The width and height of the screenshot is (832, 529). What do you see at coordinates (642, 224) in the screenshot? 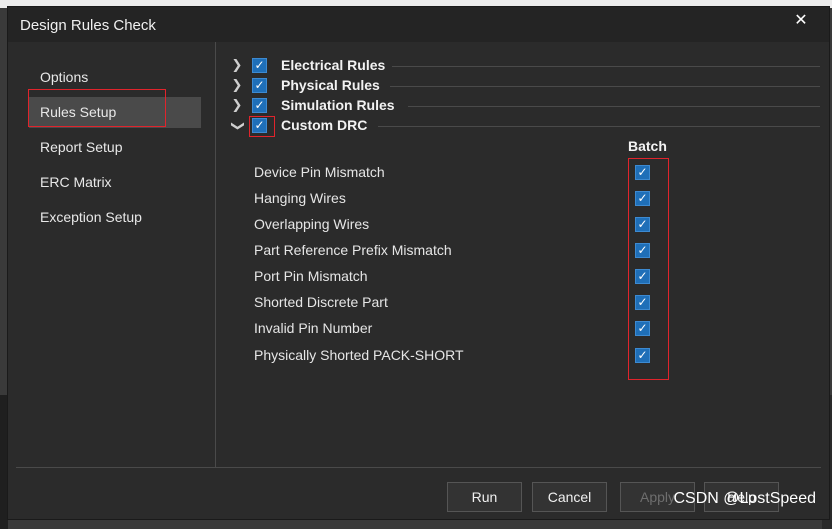
I see `batch-checkbox-overlapping-wires: ✓` at bounding box center [642, 224].